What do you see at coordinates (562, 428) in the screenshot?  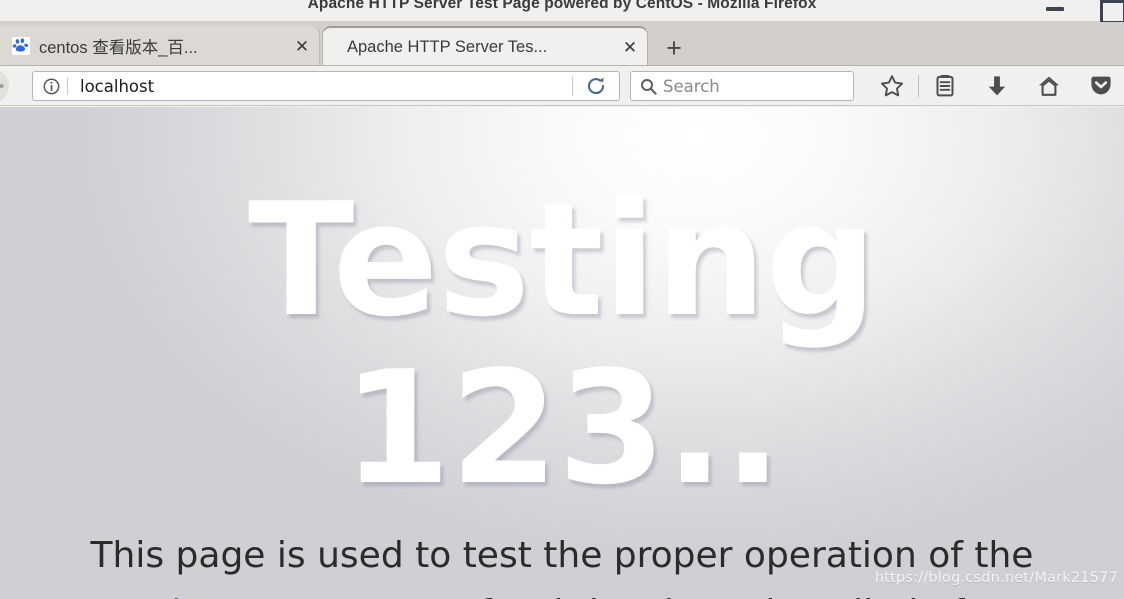 I see `hero-heading-123: 123..` at bounding box center [562, 428].